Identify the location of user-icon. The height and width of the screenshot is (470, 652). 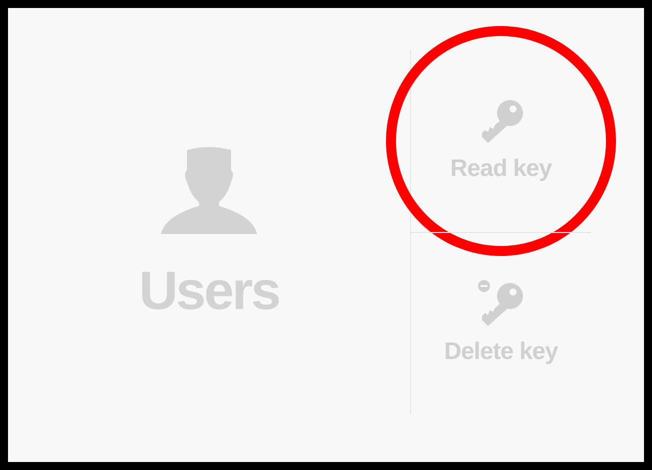
(209, 190).